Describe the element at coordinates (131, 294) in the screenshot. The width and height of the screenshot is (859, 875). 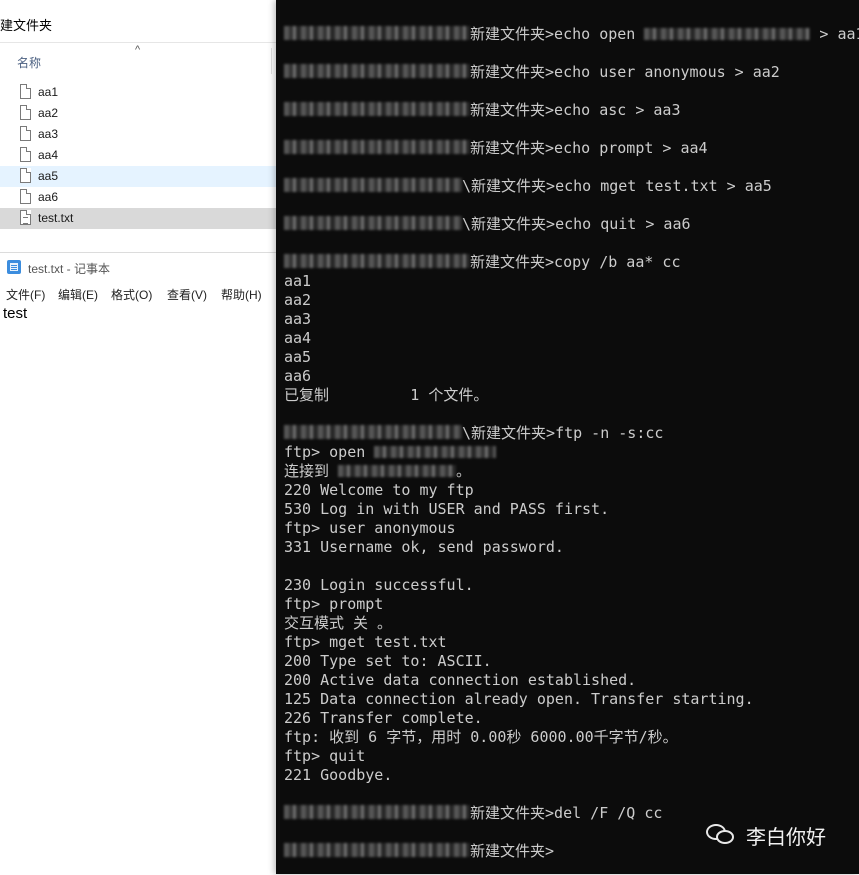
I see `menu-format: 格式(O)` at that location.